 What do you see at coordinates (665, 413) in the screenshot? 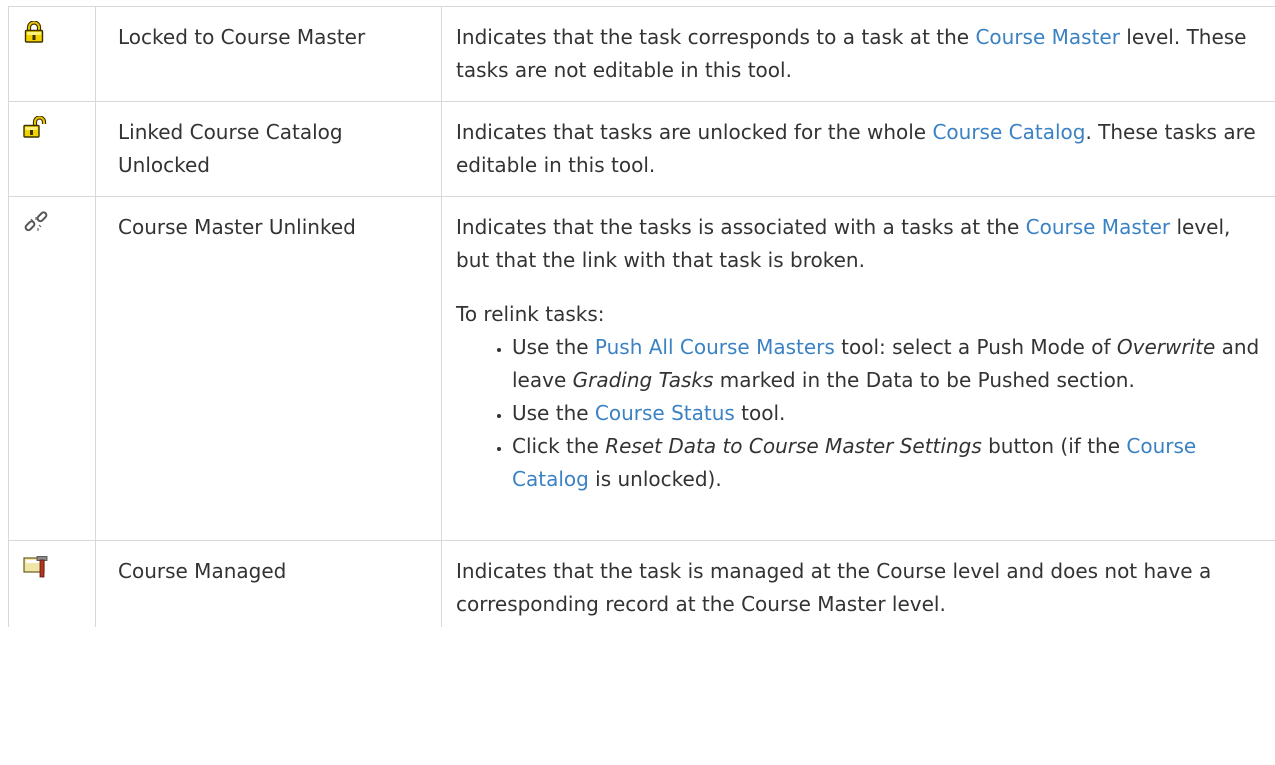
I see `course-status-link: Course Status` at bounding box center [665, 413].